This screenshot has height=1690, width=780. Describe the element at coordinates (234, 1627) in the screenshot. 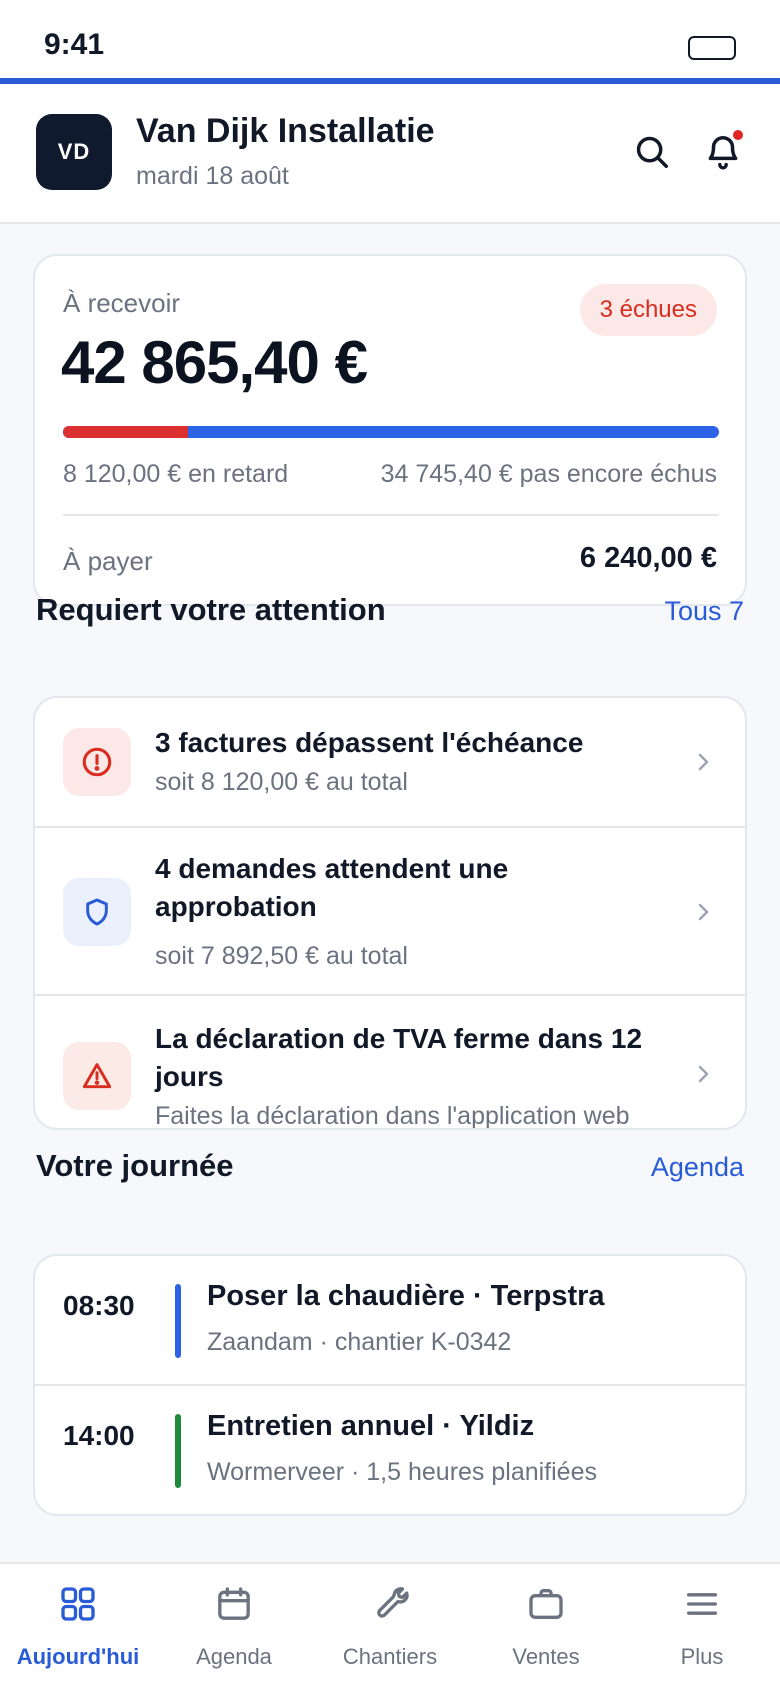

I see `tab-agenda: Agenda` at that location.